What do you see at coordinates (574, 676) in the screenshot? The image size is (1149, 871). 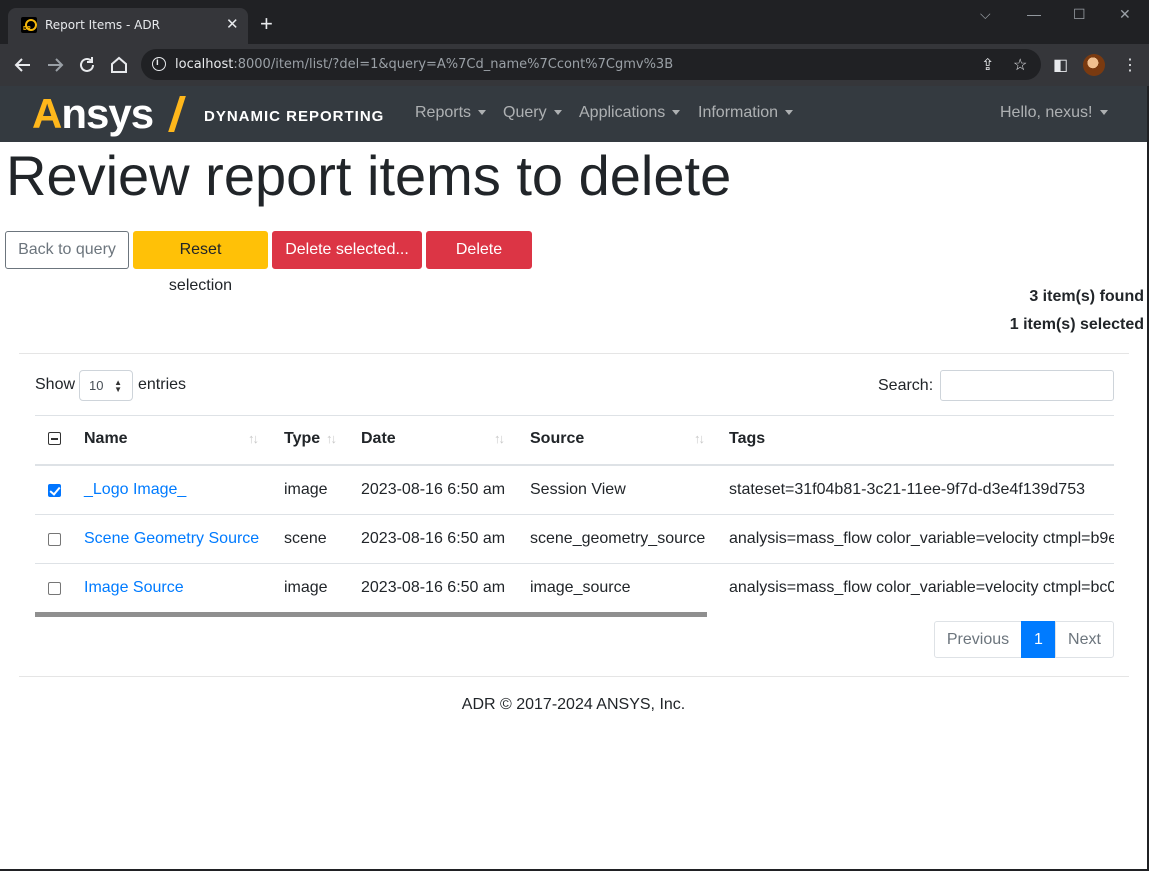 I see `footer-divider` at bounding box center [574, 676].